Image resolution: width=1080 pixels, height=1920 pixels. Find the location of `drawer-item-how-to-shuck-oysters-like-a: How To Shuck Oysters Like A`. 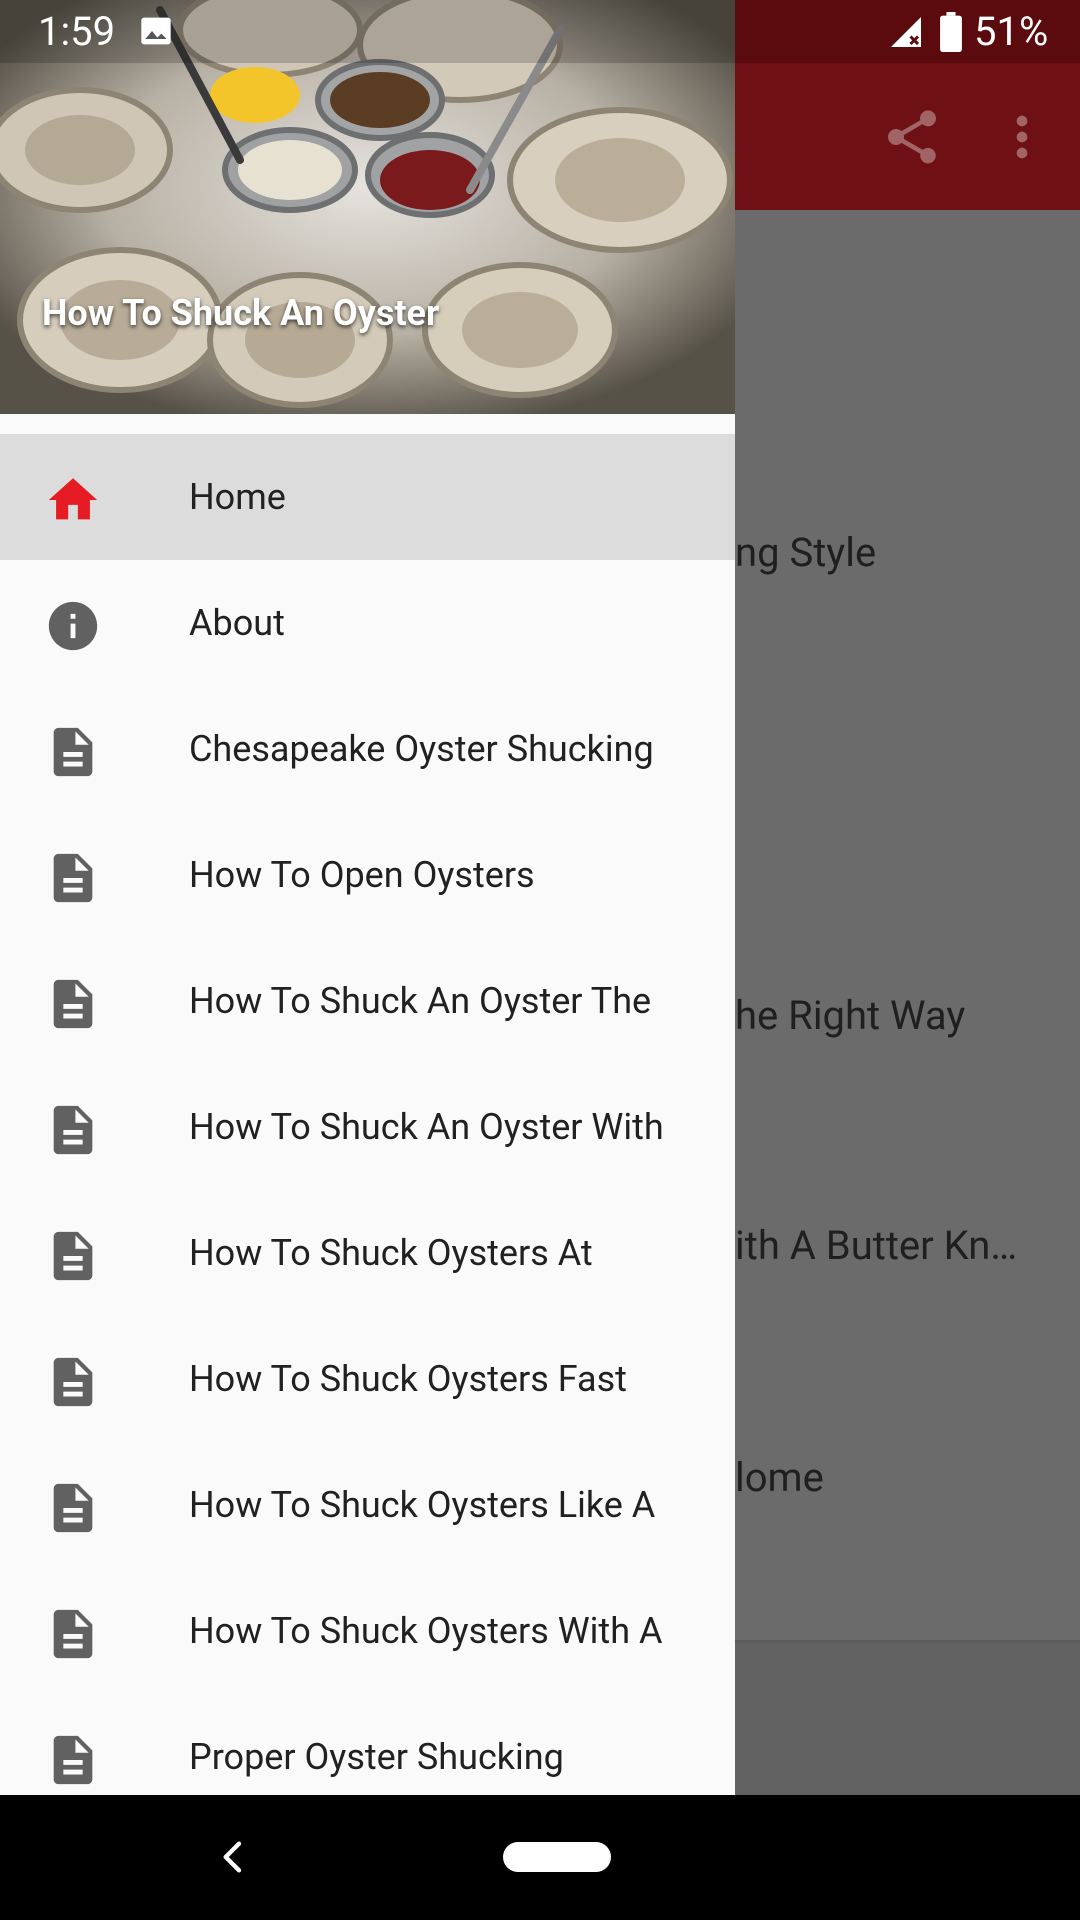

drawer-item-how-to-shuck-oysters-like-a: How To Shuck Oysters Like A is located at coordinates (367, 1505).